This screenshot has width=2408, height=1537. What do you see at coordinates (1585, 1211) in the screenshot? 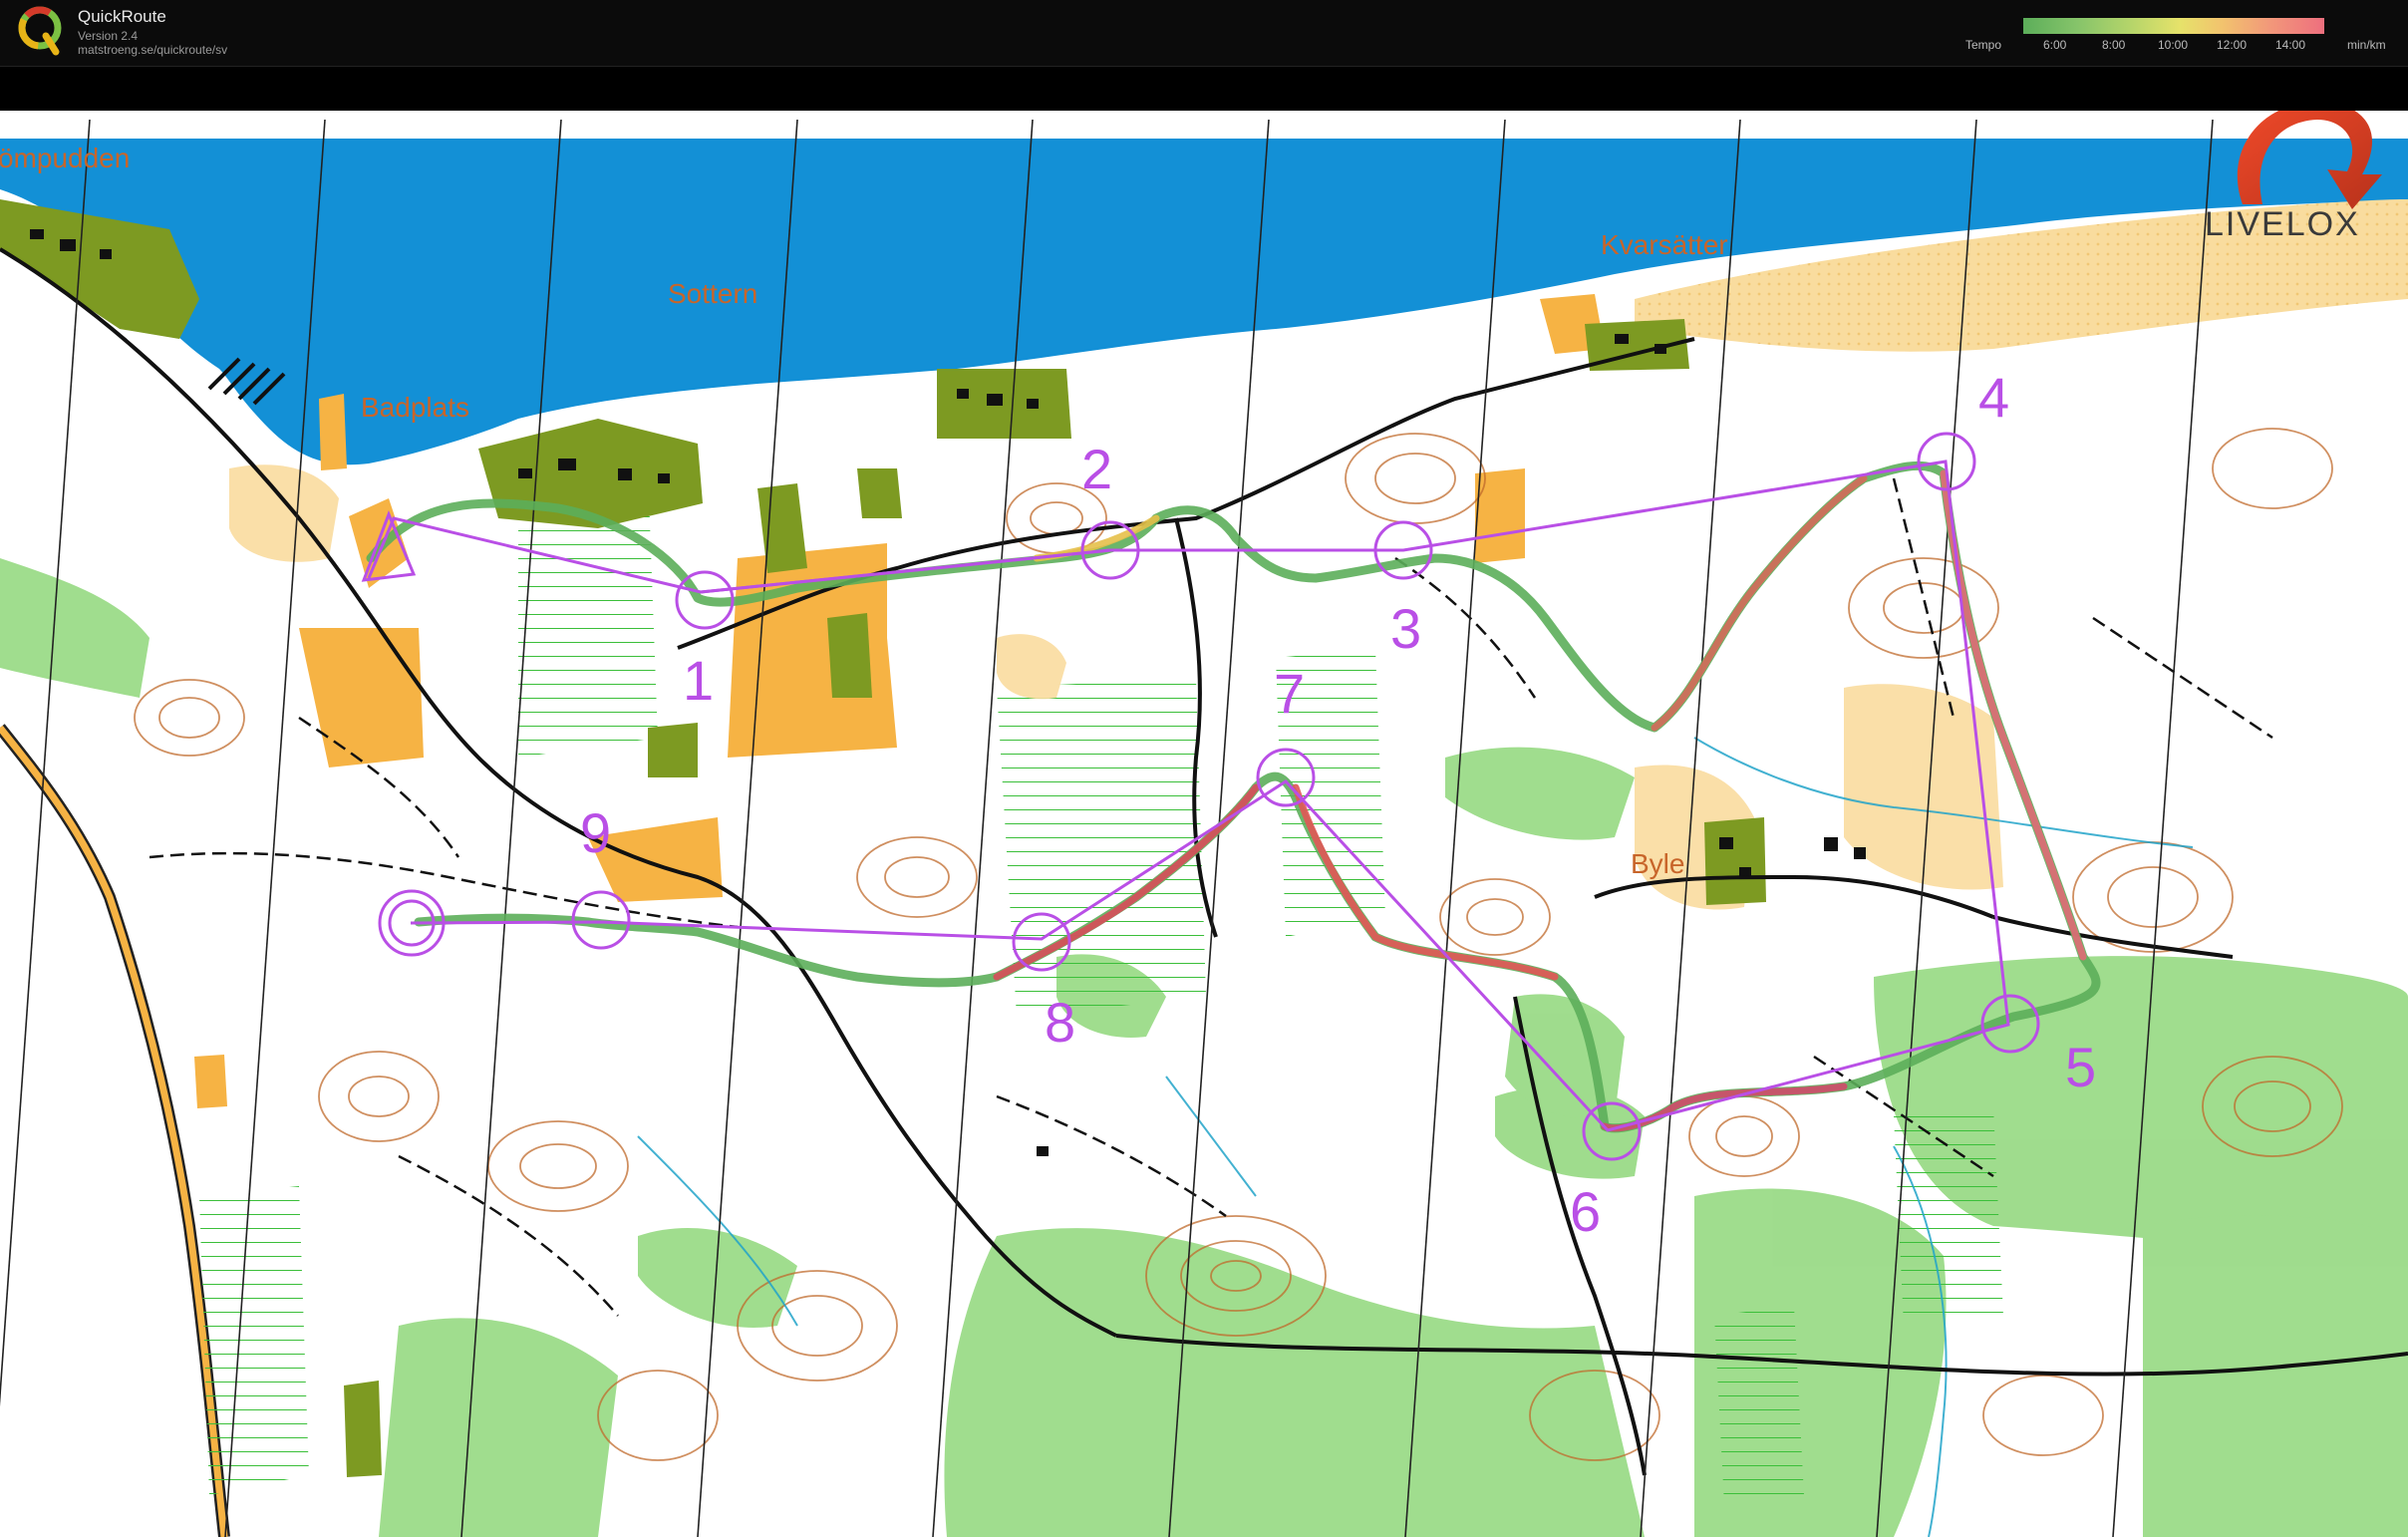
I see `control-number-6: 6` at bounding box center [1585, 1211].